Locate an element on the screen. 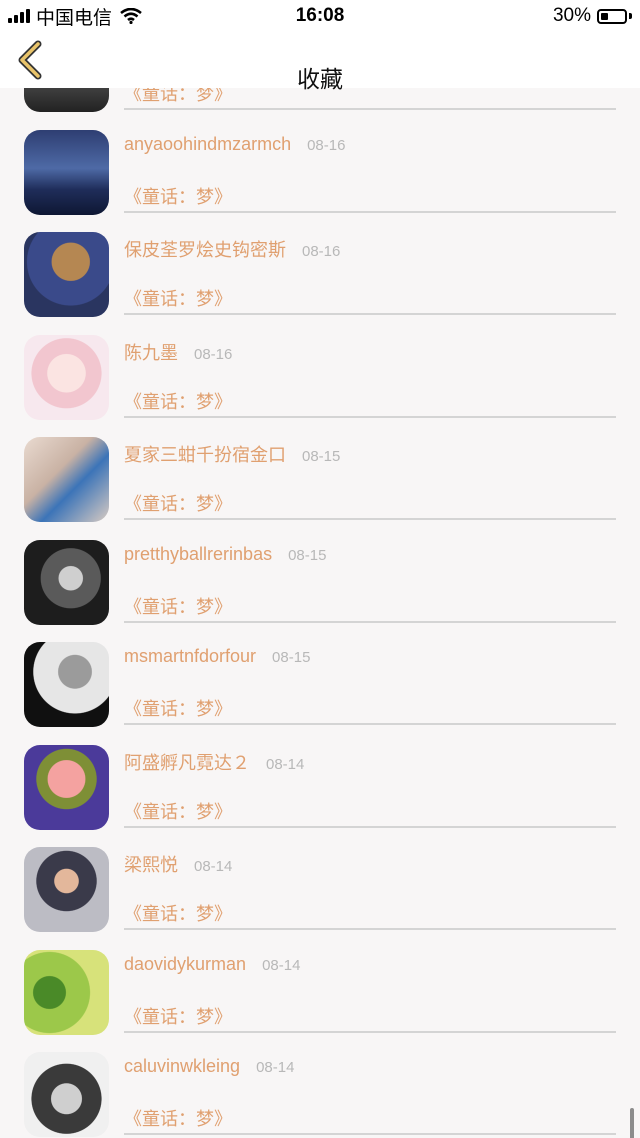 The image size is (640, 1138). list-item: 夏家三蚶千扮宿金口 08-15 《童话：梦》 is located at coordinates (320, 486).